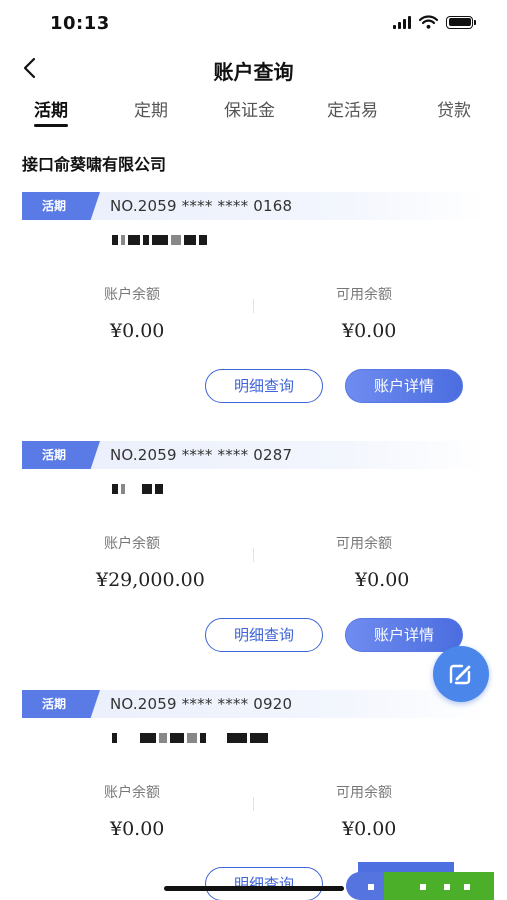 The image size is (507, 900). Describe the element at coordinates (201, 206) in the screenshot. I see `account-number: NO.2059 **** **** 0168` at that location.